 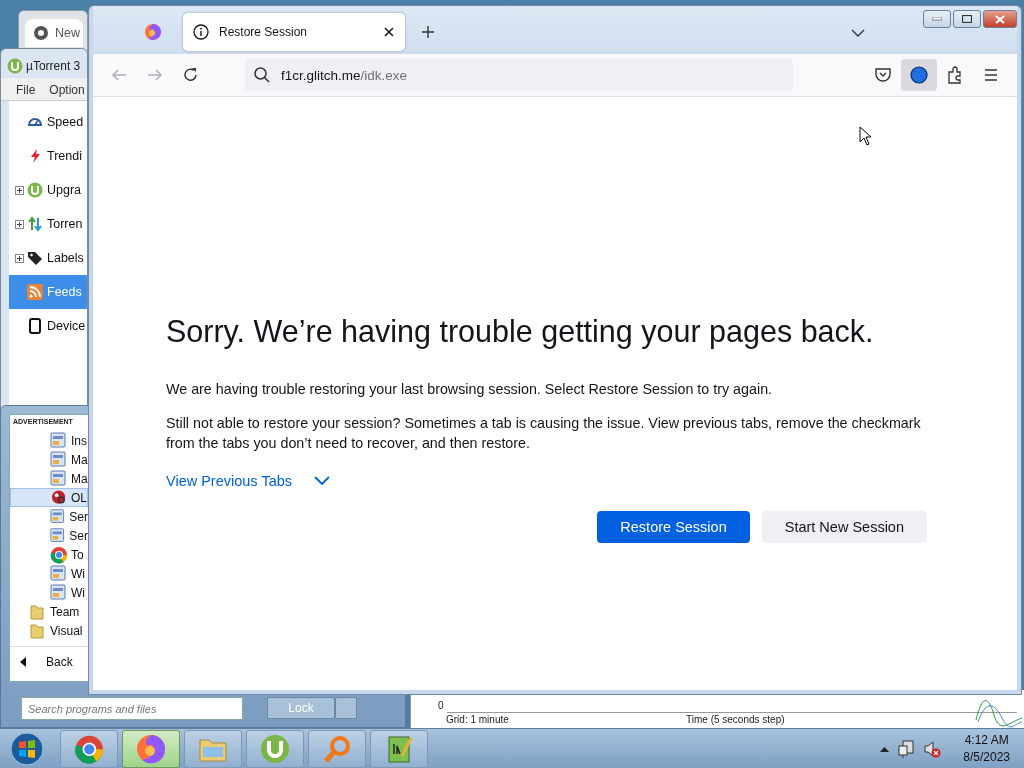 I want to click on search-field: Search programs and files, so click(x=132, y=708).